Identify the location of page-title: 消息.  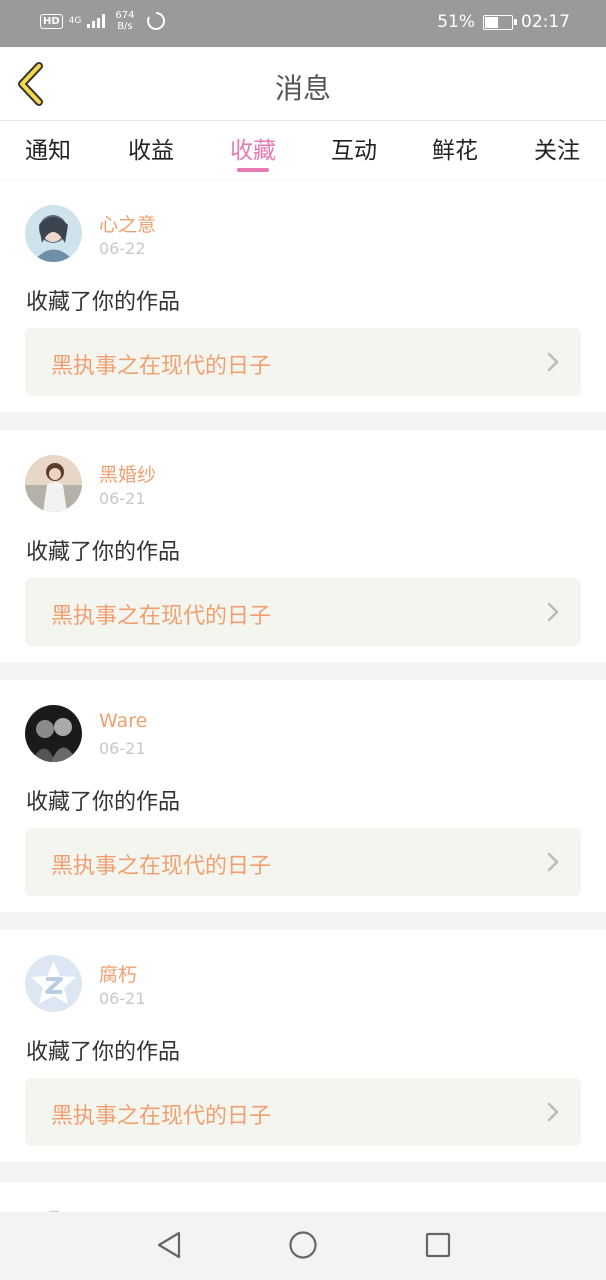
(302, 88).